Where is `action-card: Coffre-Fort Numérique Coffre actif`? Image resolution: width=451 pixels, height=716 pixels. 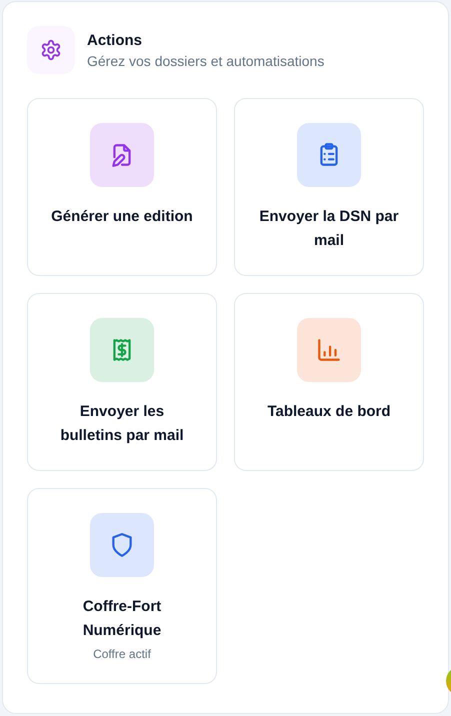 action-card: Coffre-Fort Numérique Coffre actif is located at coordinates (122, 586).